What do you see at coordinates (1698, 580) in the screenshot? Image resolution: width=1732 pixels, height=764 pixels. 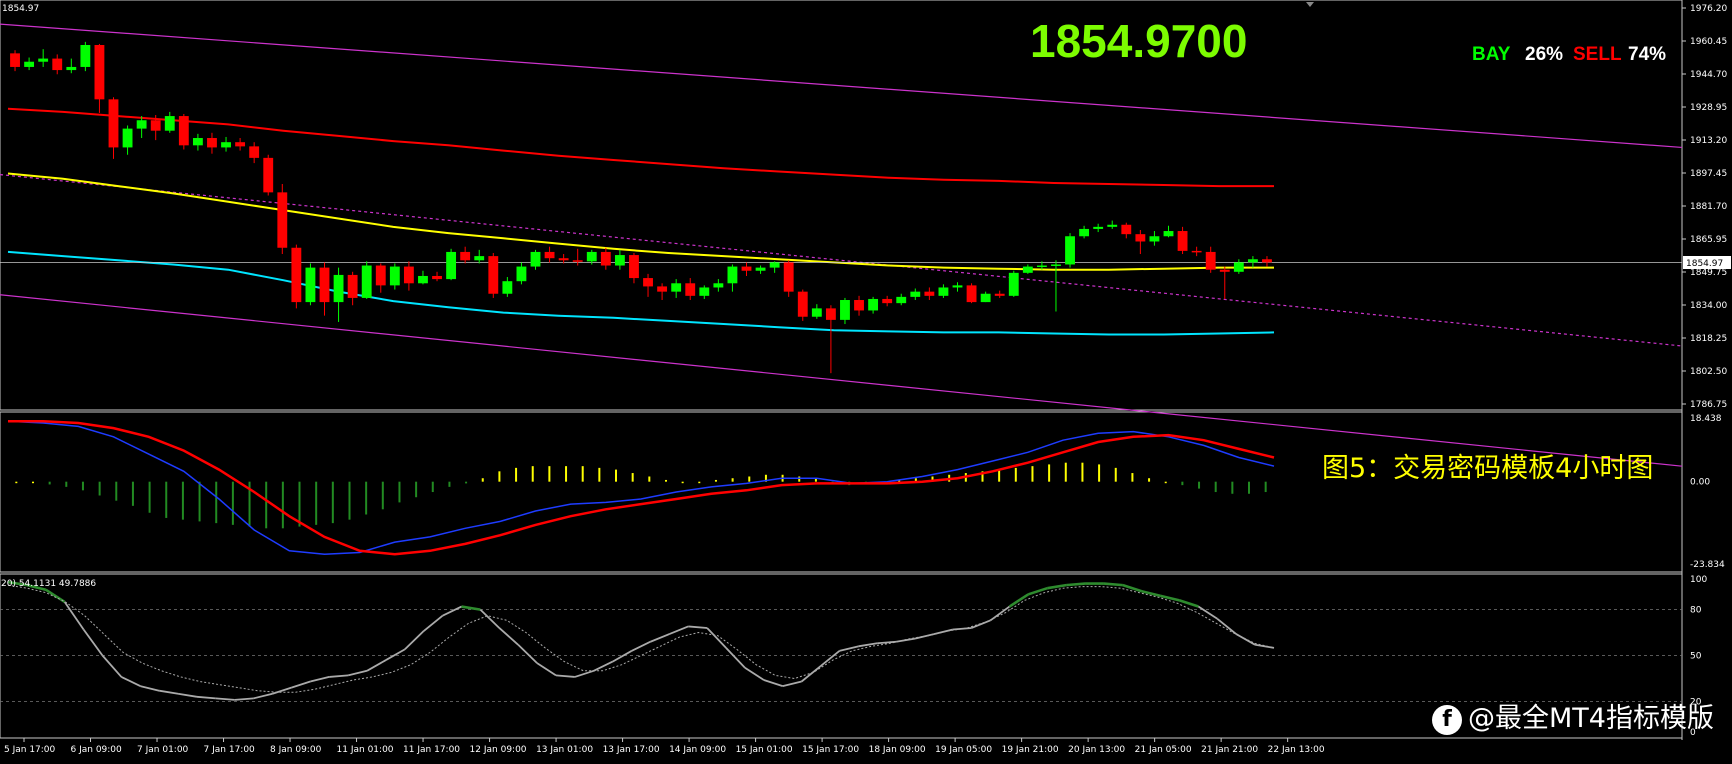 I see `oscillator-axis-label: 100` at bounding box center [1698, 580].